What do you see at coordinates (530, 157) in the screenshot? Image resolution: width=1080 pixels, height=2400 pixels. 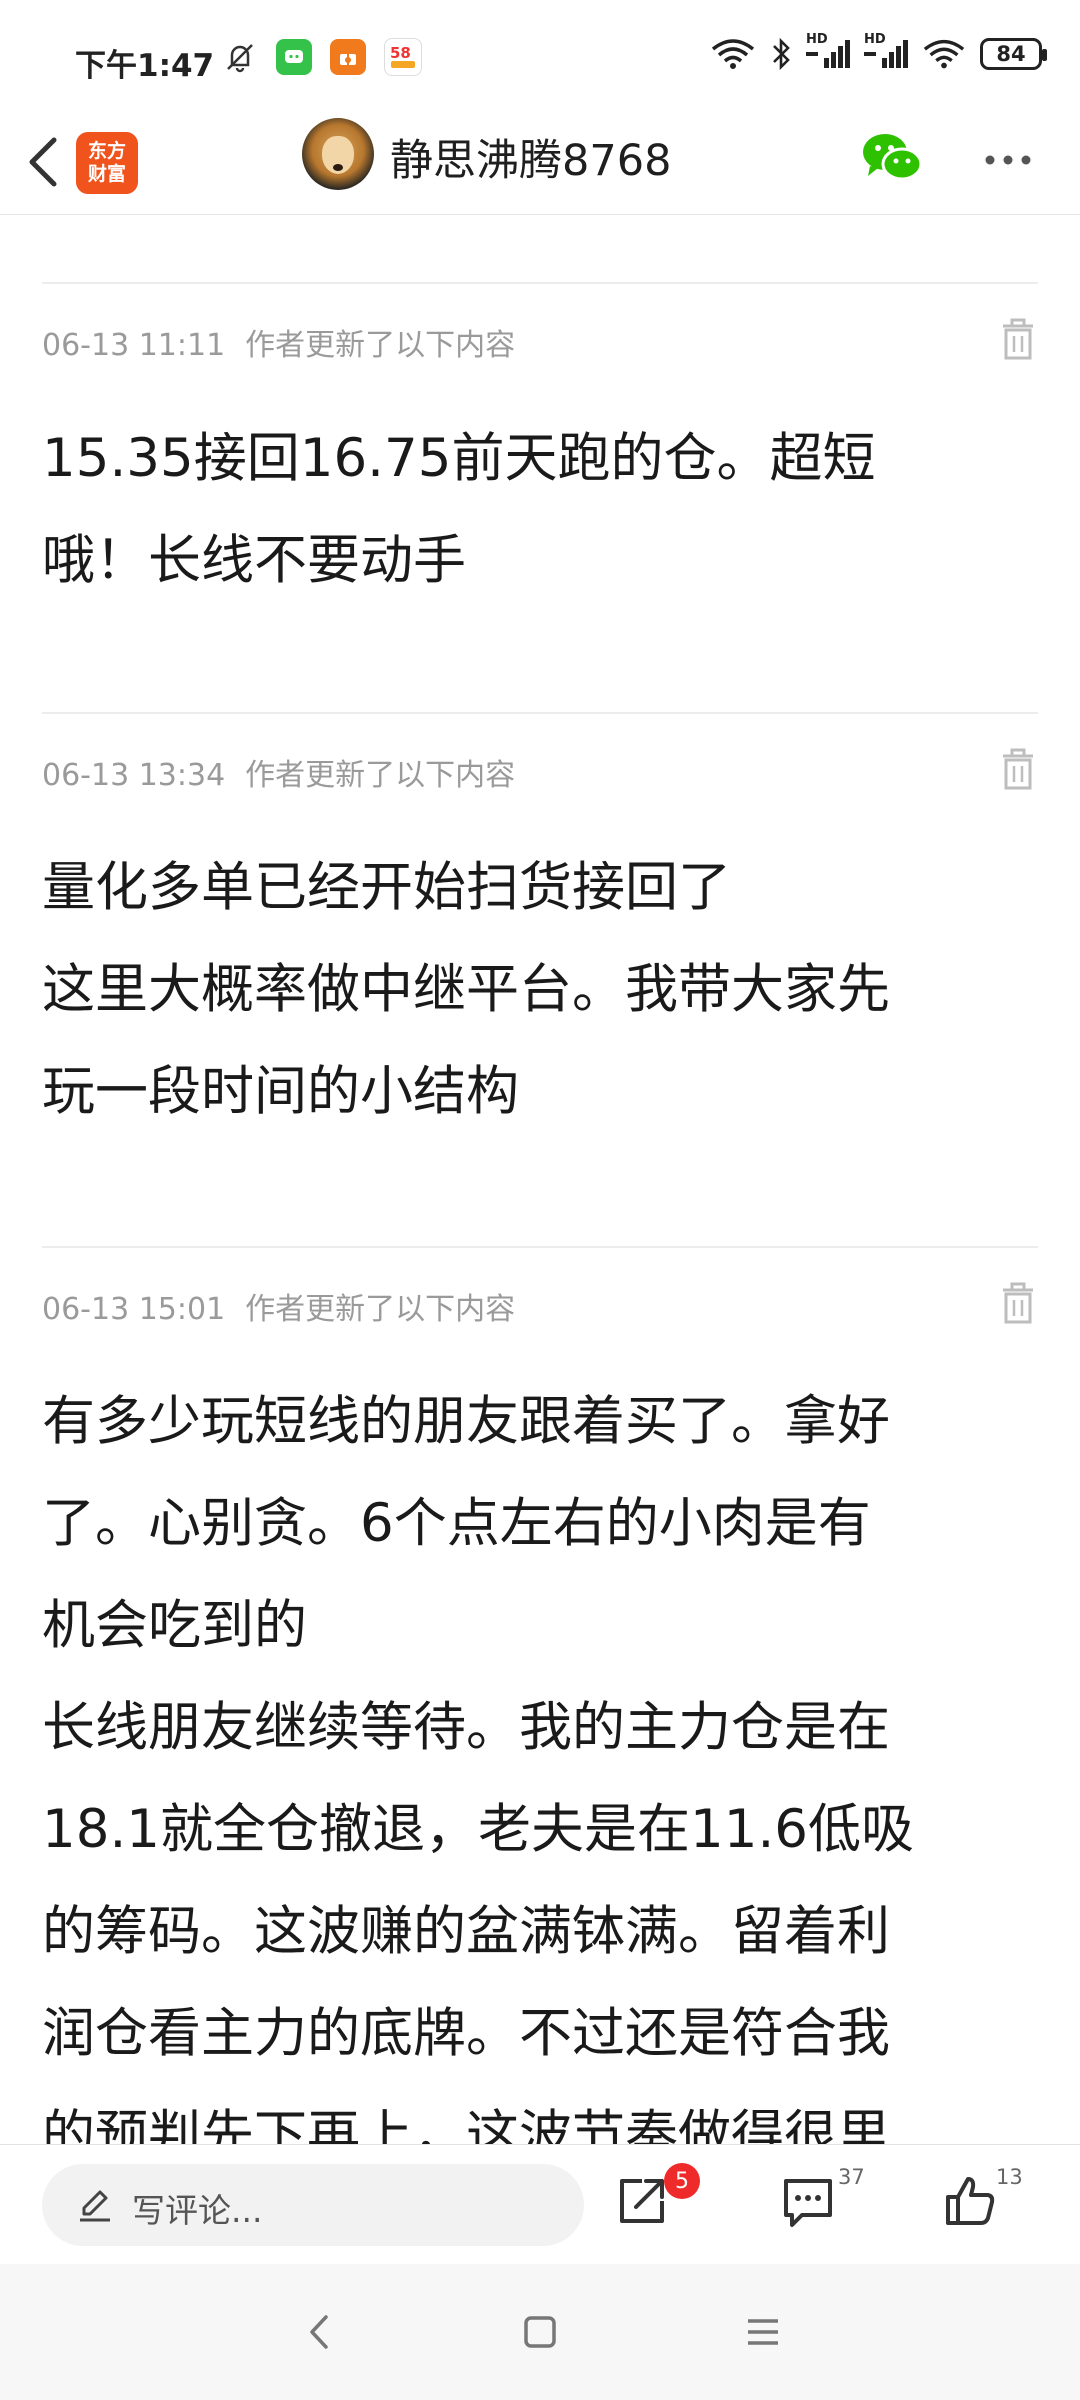 I see `author-name: 静思沸腾8768` at bounding box center [530, 157].